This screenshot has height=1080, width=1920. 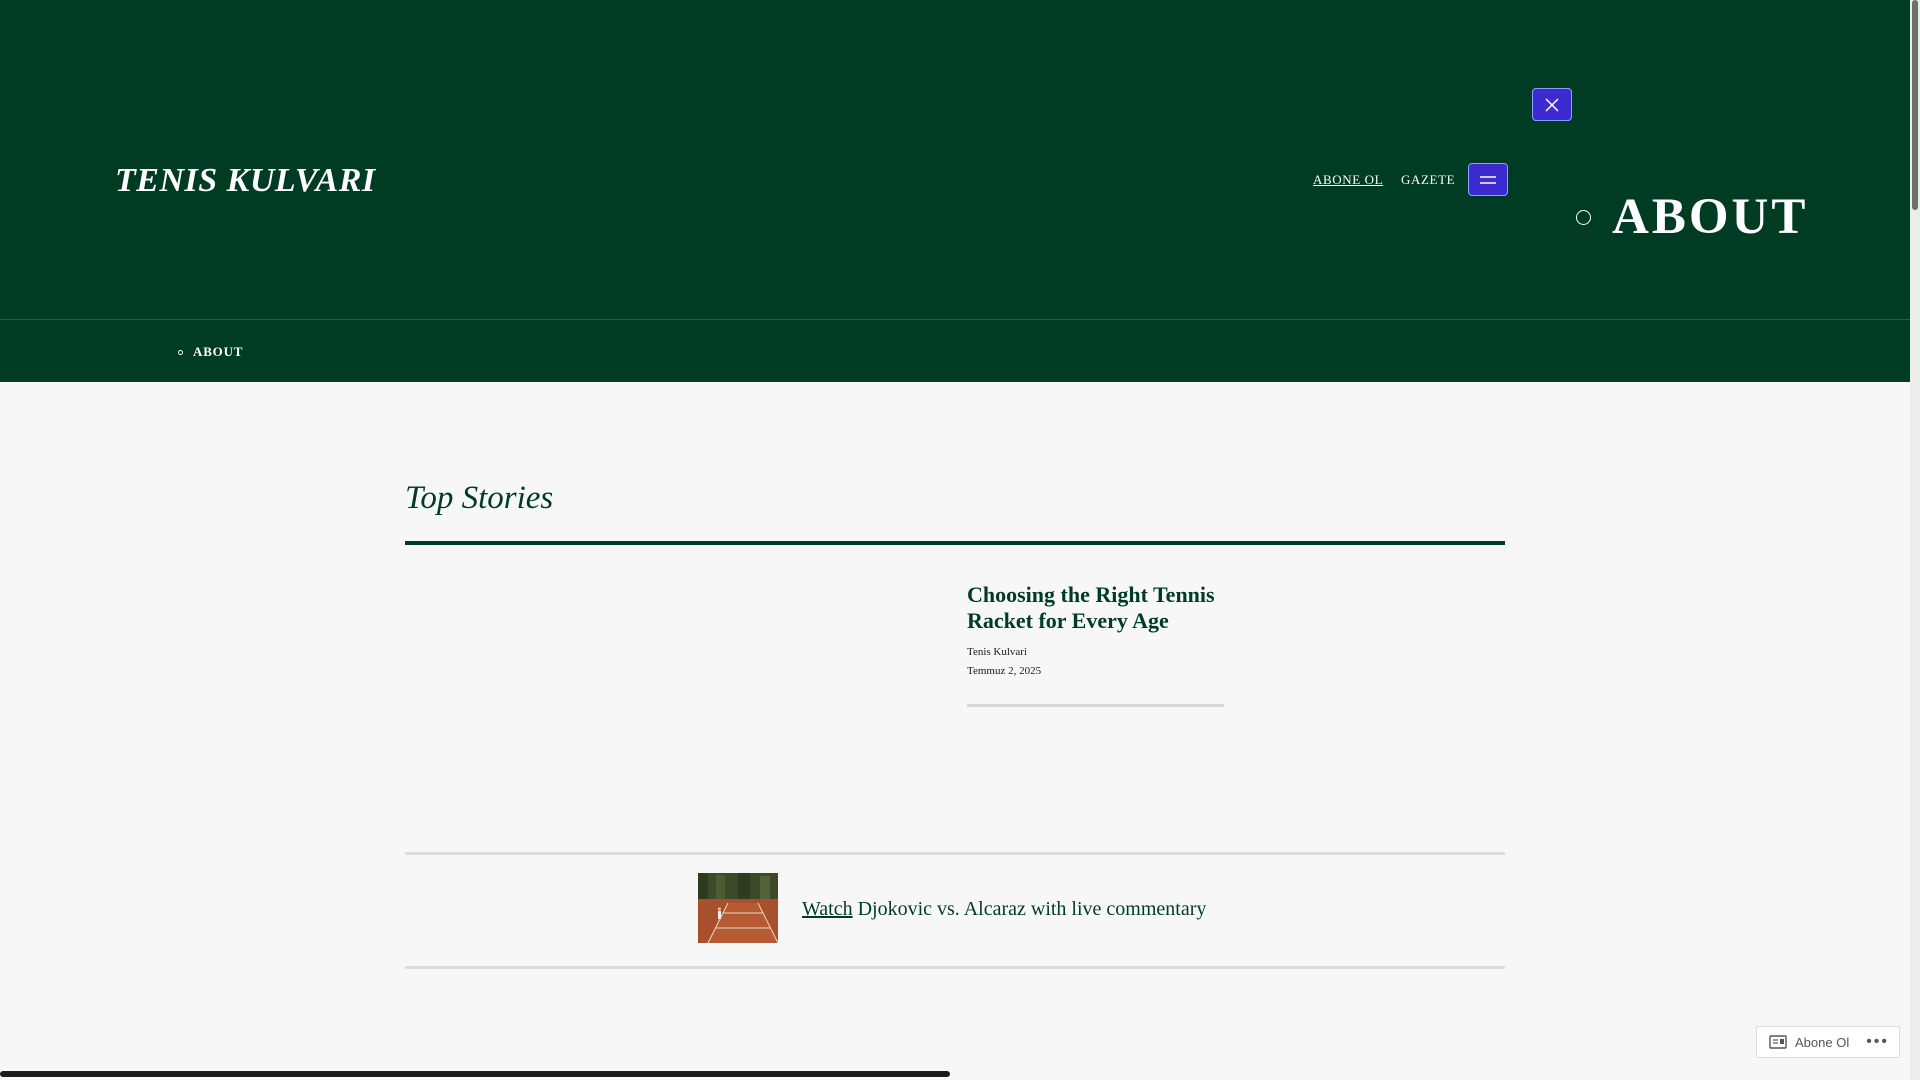 I want to click on close-menu-button, so click(x=1552, y=104).